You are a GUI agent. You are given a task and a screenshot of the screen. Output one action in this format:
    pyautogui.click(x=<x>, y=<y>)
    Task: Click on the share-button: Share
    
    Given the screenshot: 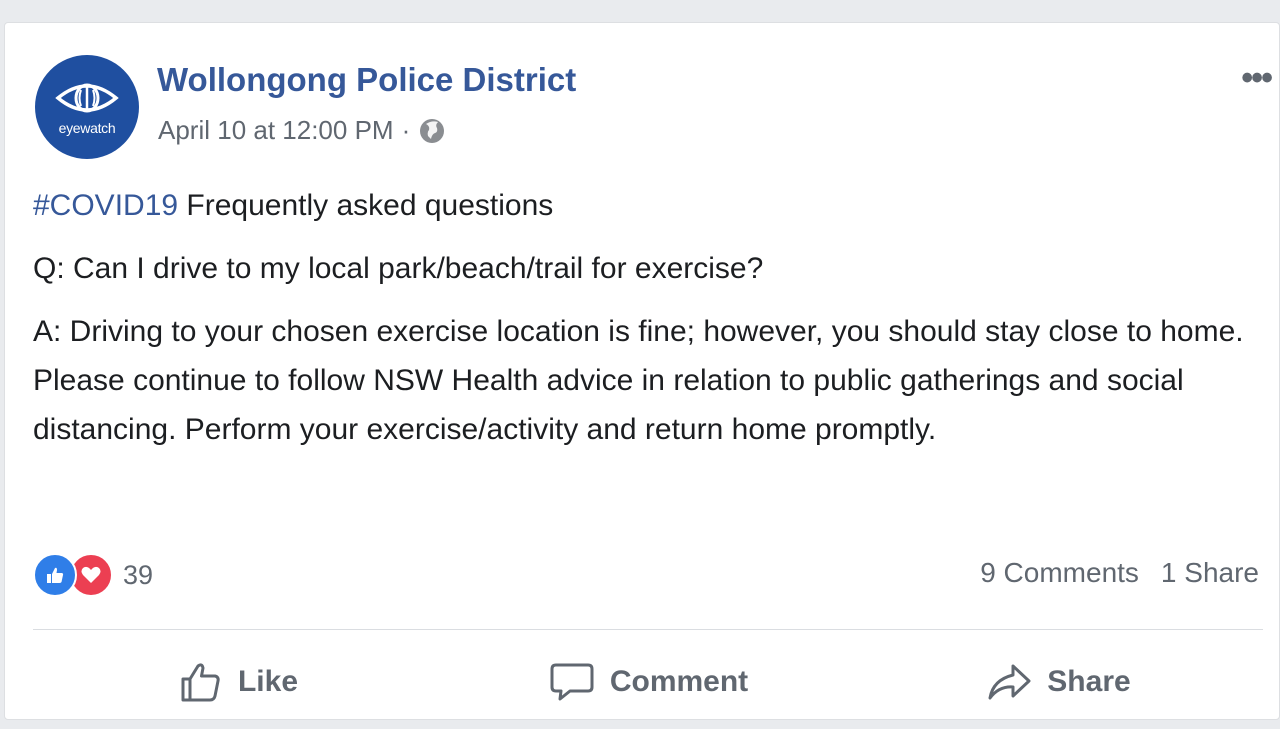 What is the action you would take?
    pyautogui.click(x=1058, y=682)
    